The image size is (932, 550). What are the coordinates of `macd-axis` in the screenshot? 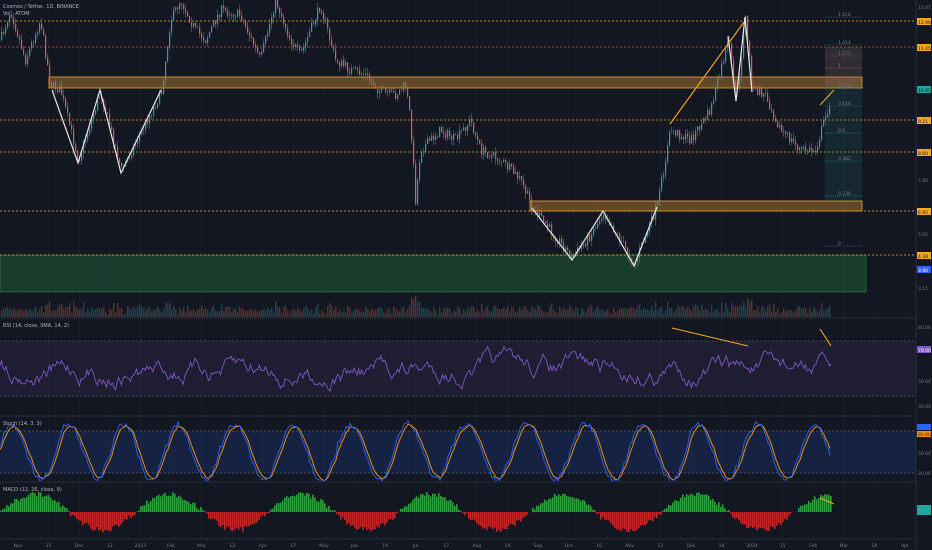 It's located at (924, 510).